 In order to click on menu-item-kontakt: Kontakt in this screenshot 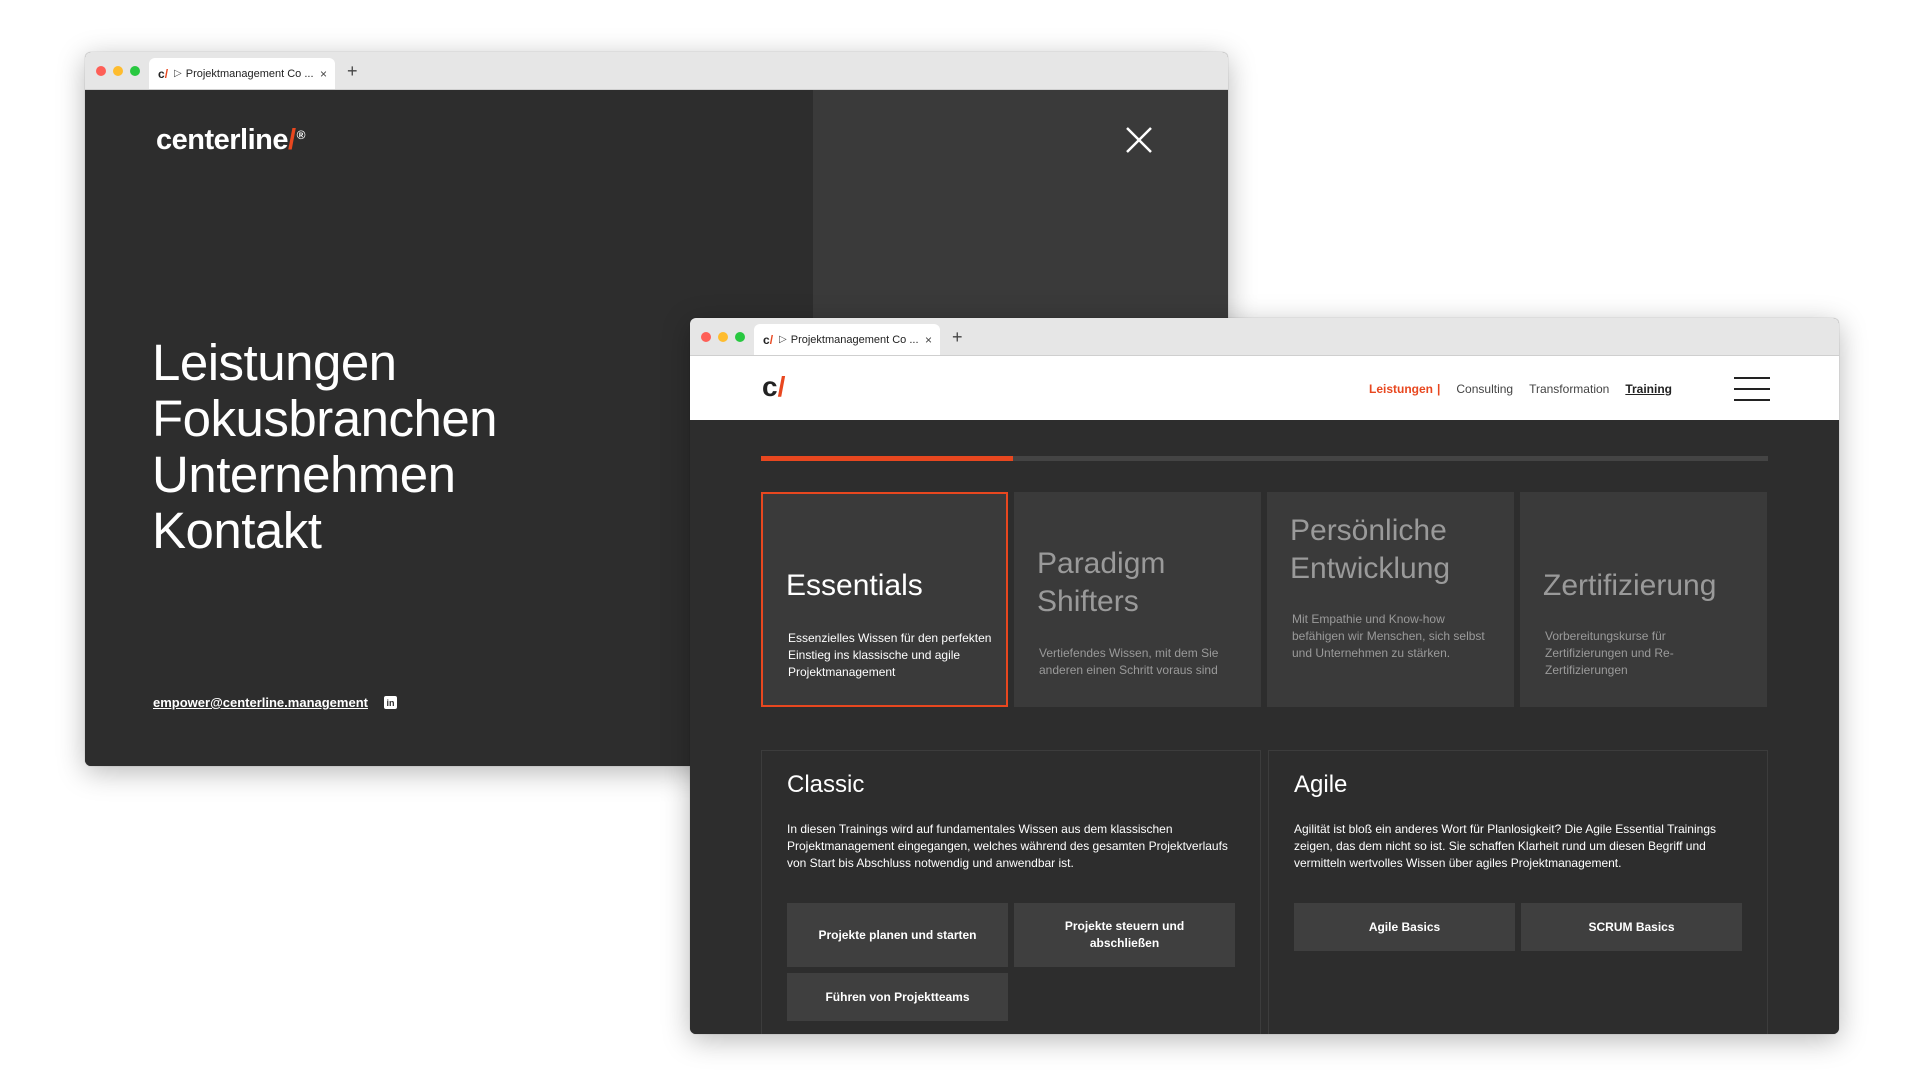, I will do `click(324, 531)`.